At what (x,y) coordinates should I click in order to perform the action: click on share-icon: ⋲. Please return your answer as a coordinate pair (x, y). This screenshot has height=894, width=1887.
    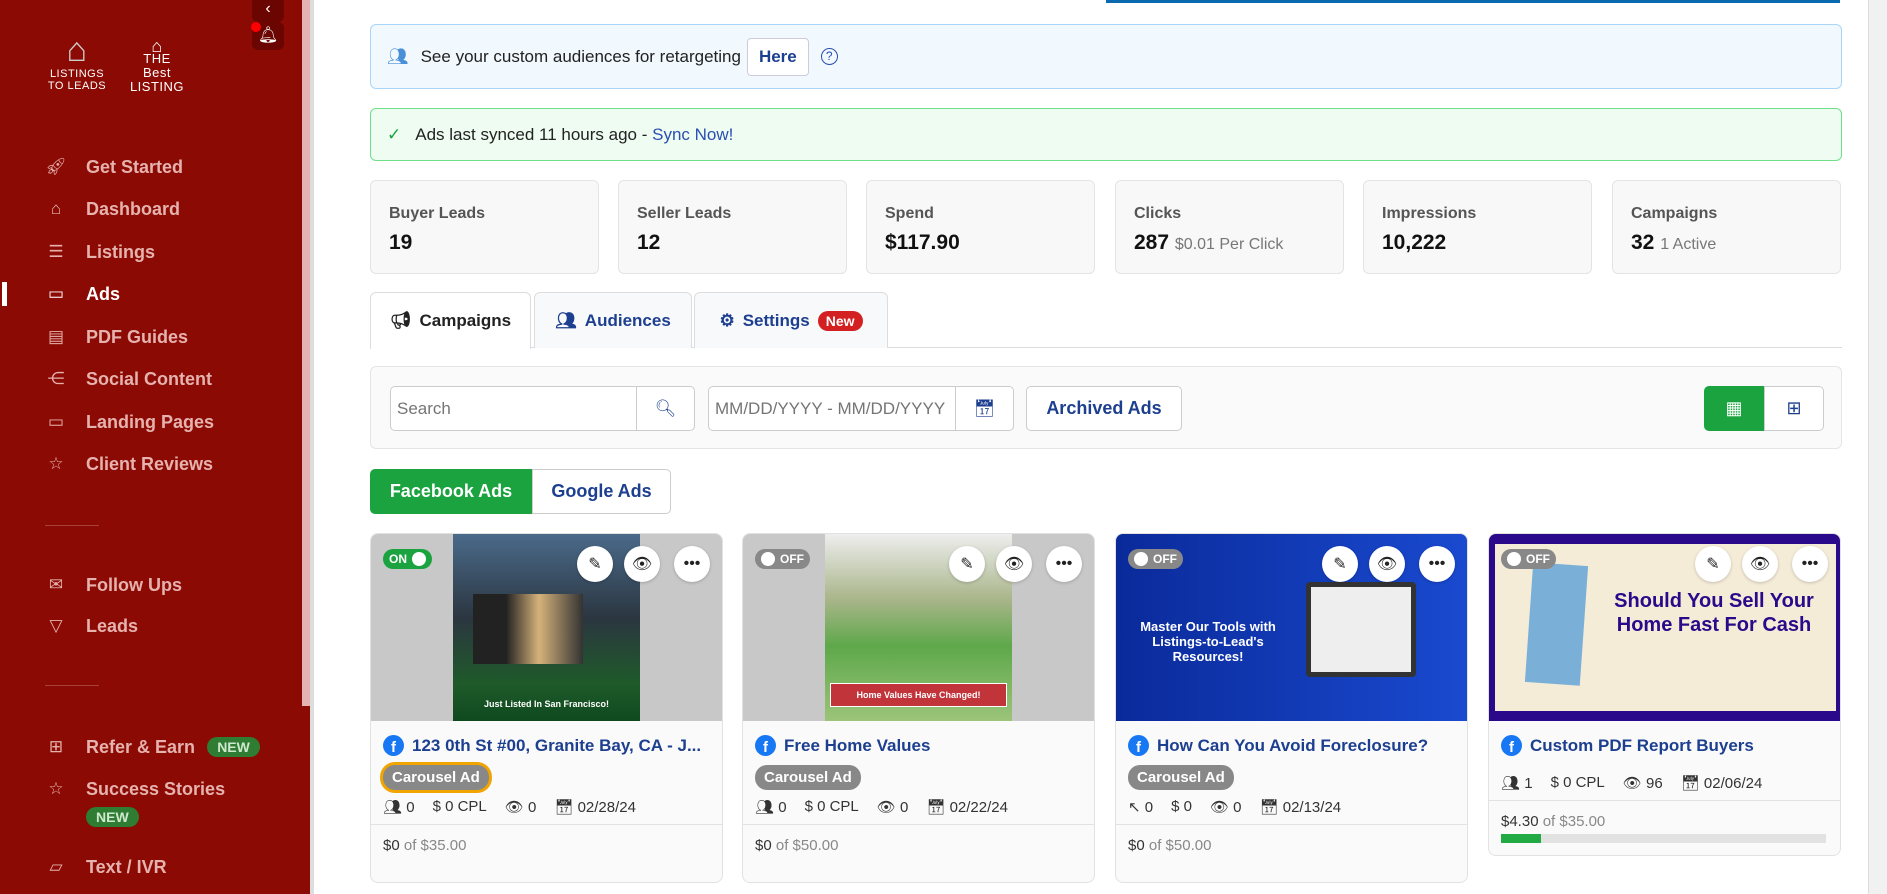
    Looking at the image, I should click on (56, 378).